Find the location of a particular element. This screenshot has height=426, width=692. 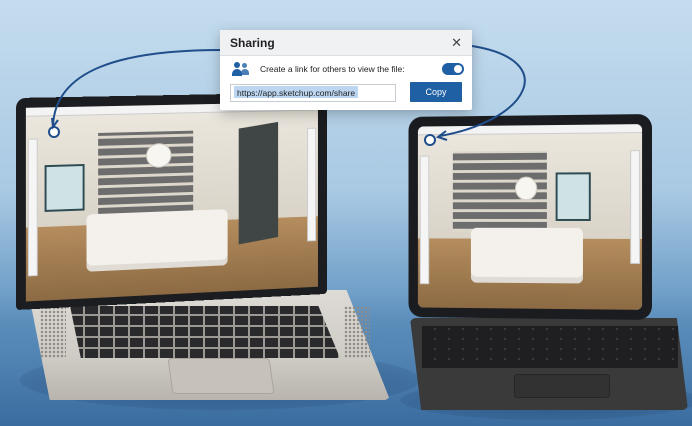

url-field-wrapper is located at coordinates (313, 92).